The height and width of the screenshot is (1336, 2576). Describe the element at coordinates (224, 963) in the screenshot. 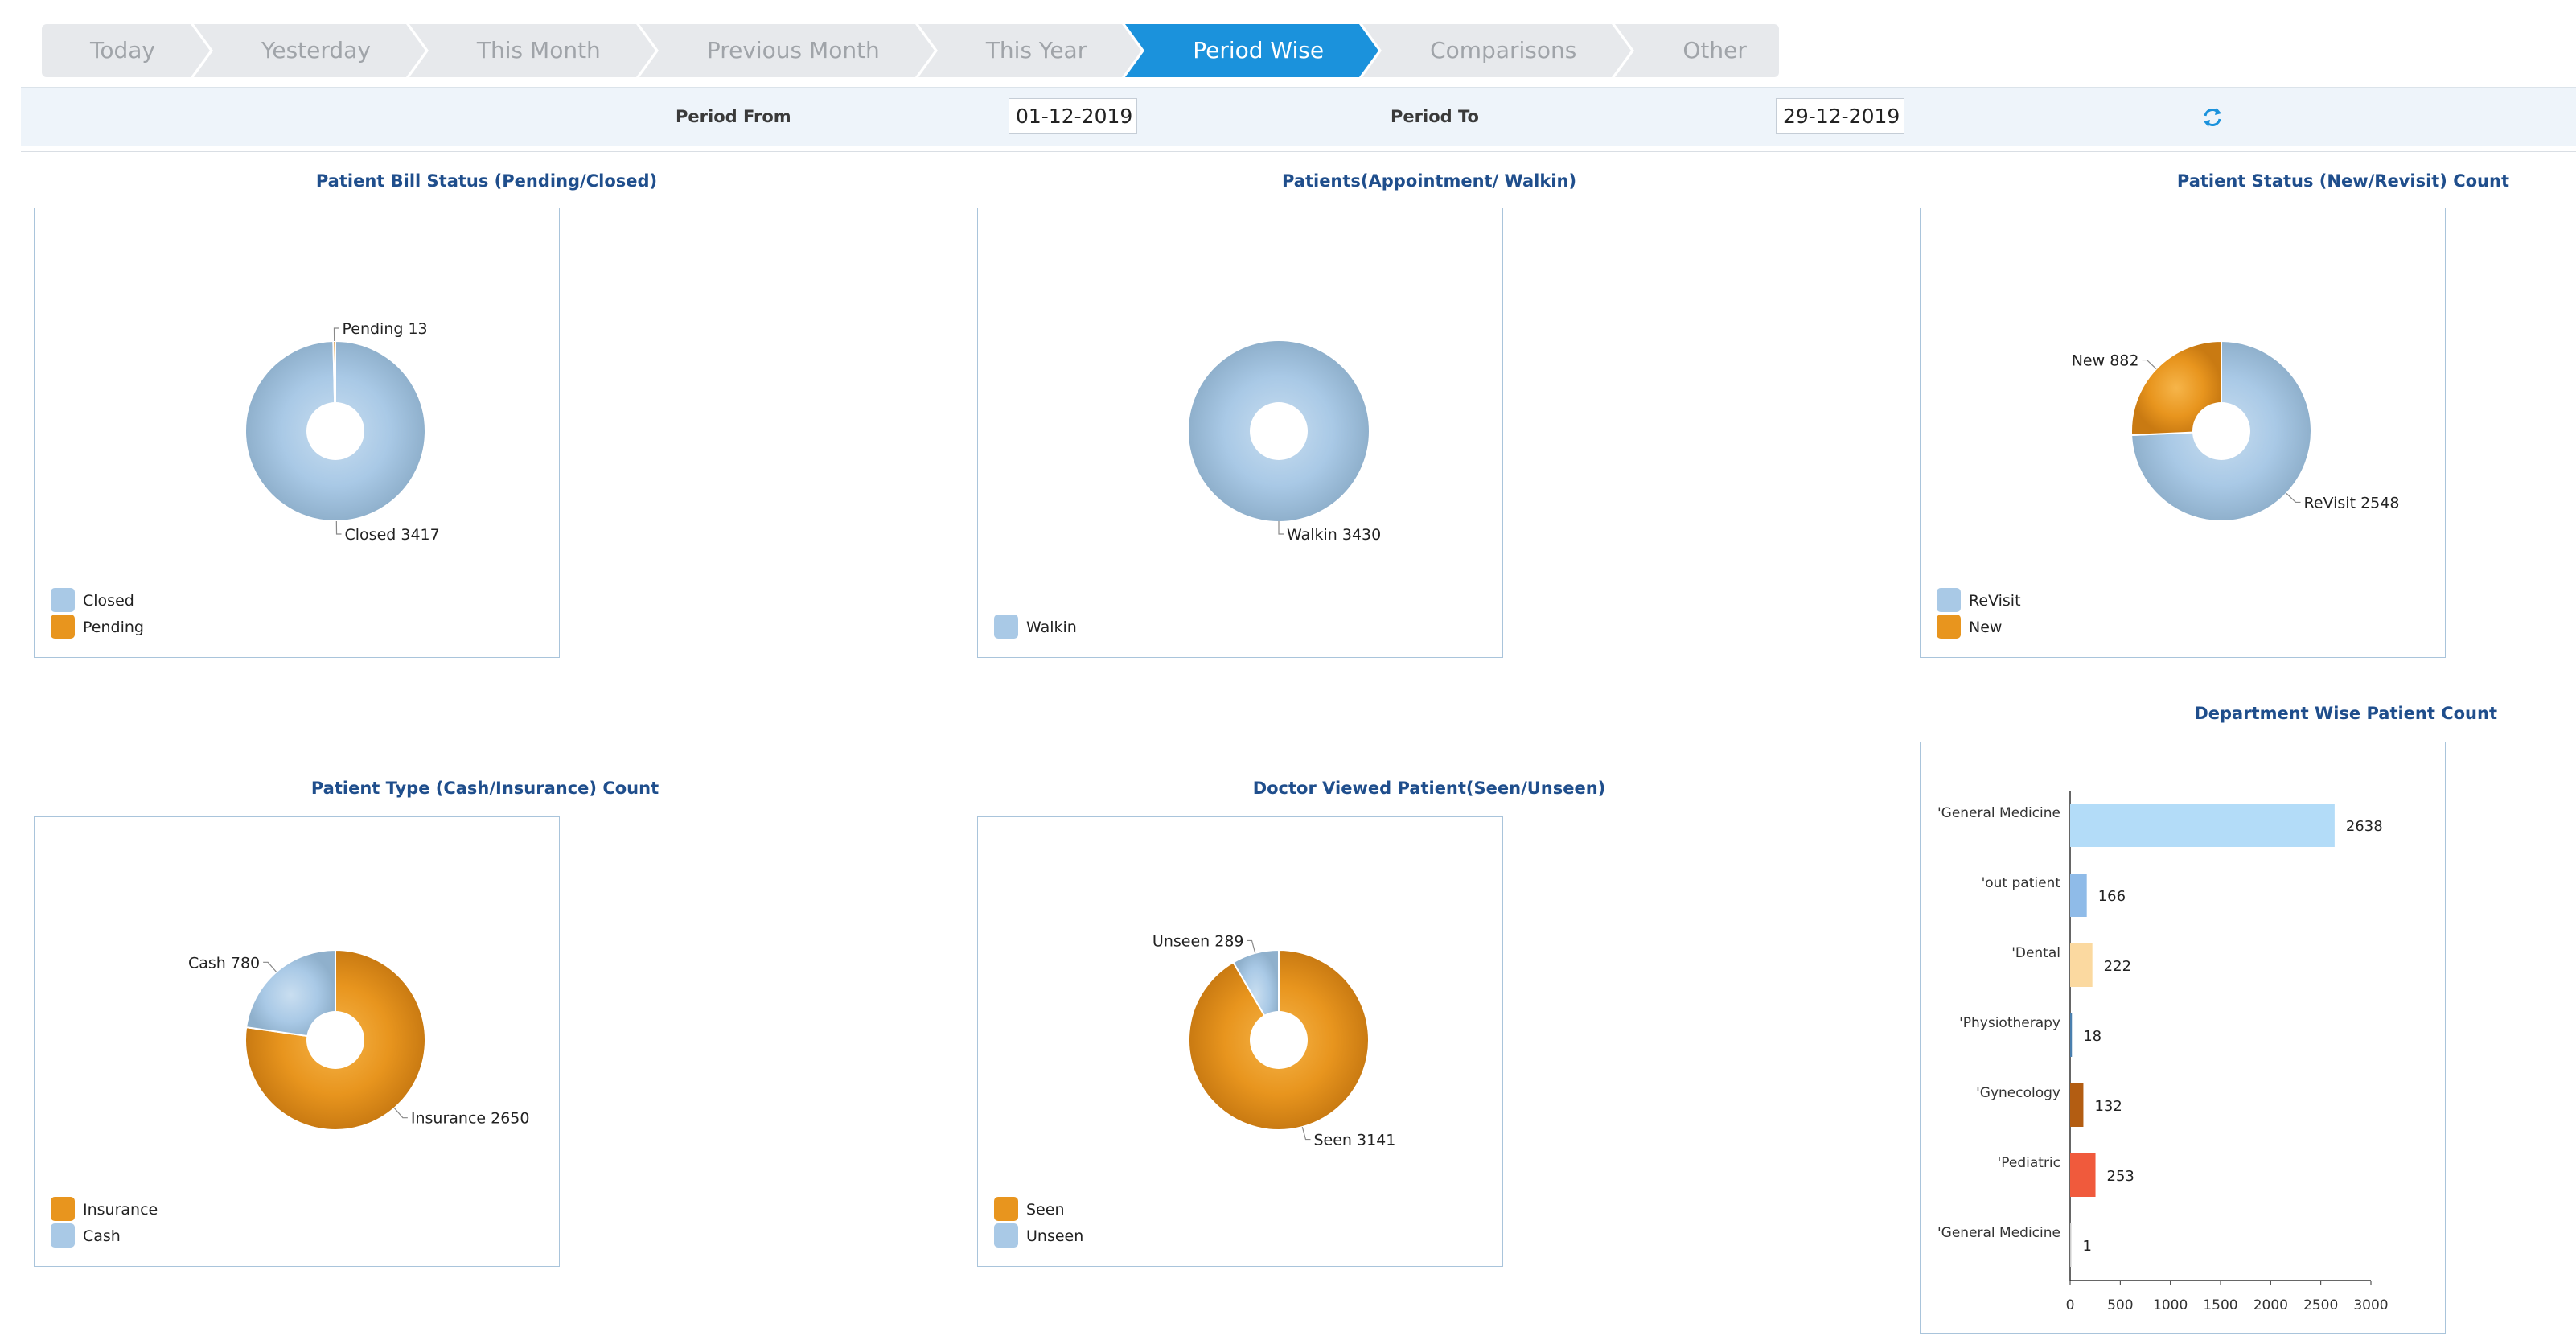

I see `pie-data-label: Cash 780` at that location.